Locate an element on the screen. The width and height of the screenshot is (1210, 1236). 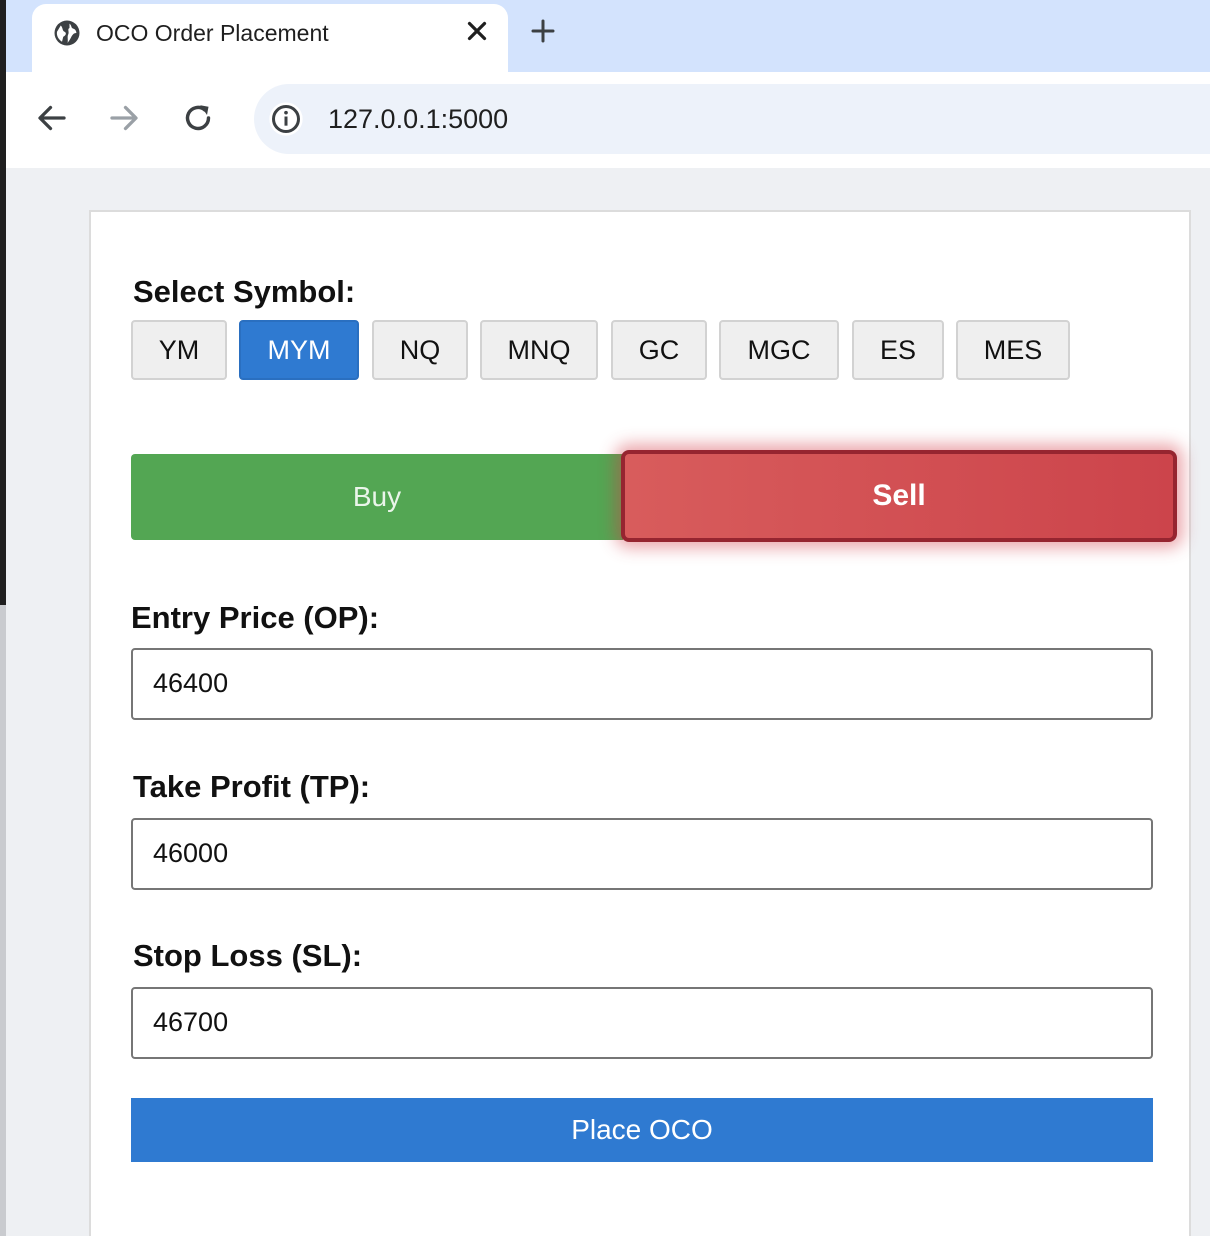
reload-icon is located at coordinates (198, 118).